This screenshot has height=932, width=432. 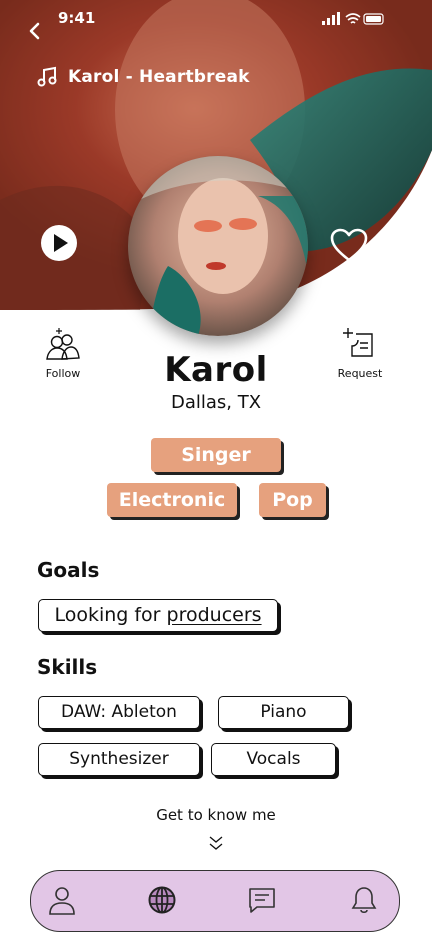 I want to click on goals-heading: Goals, so click(x=68, y=570).